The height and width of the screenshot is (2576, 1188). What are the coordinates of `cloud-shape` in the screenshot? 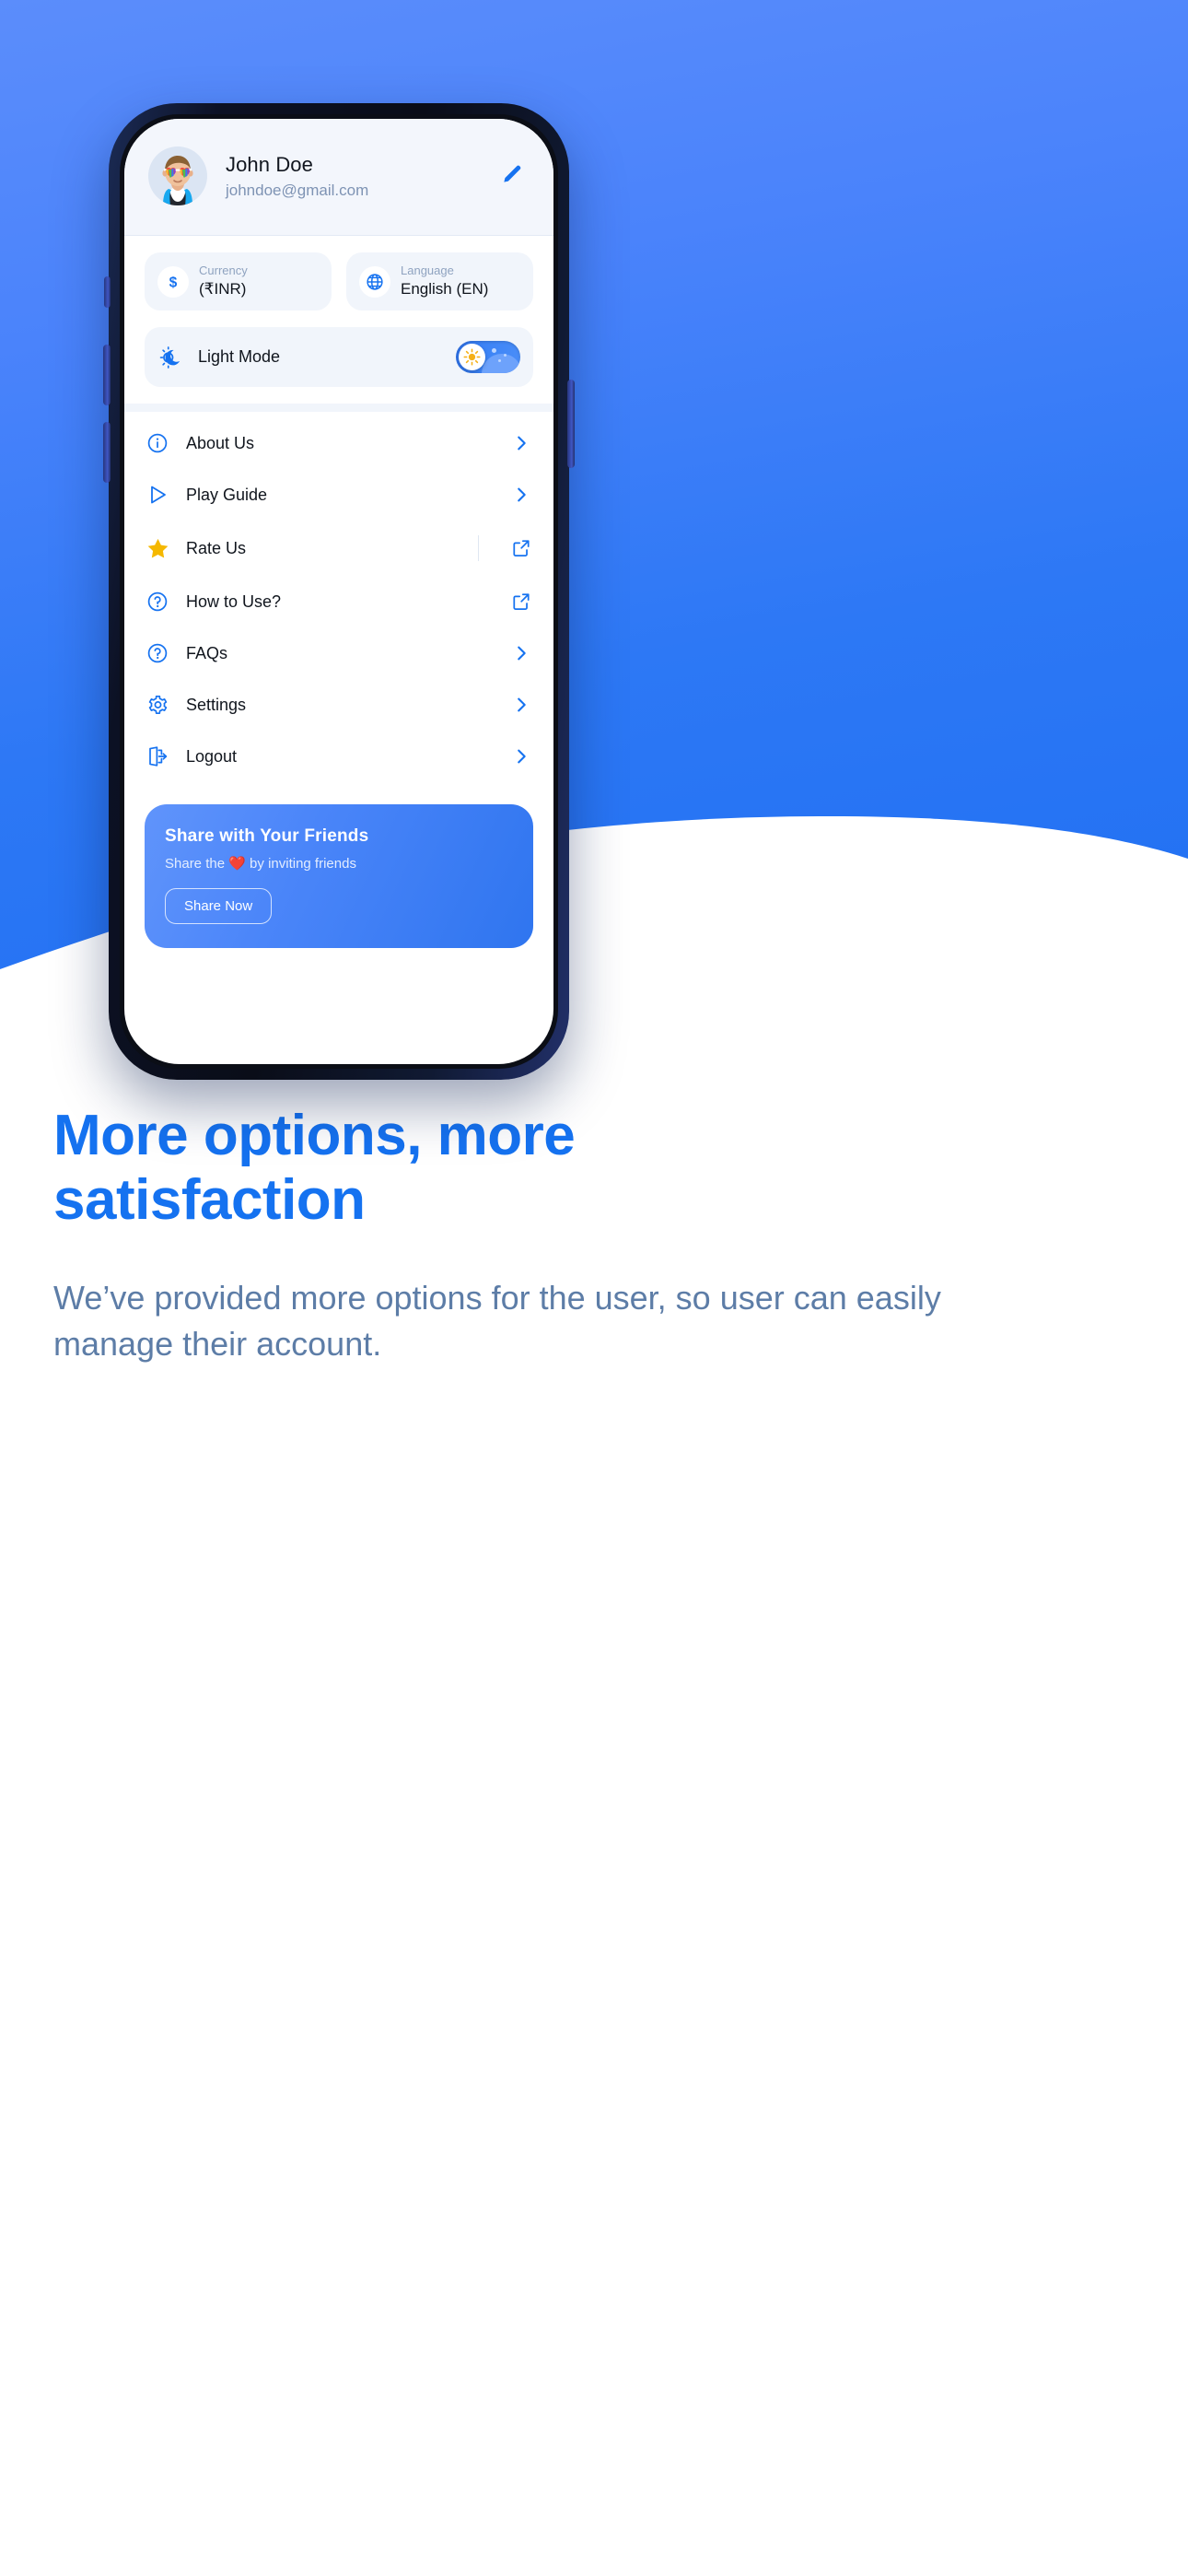 It's located at (501, 364).